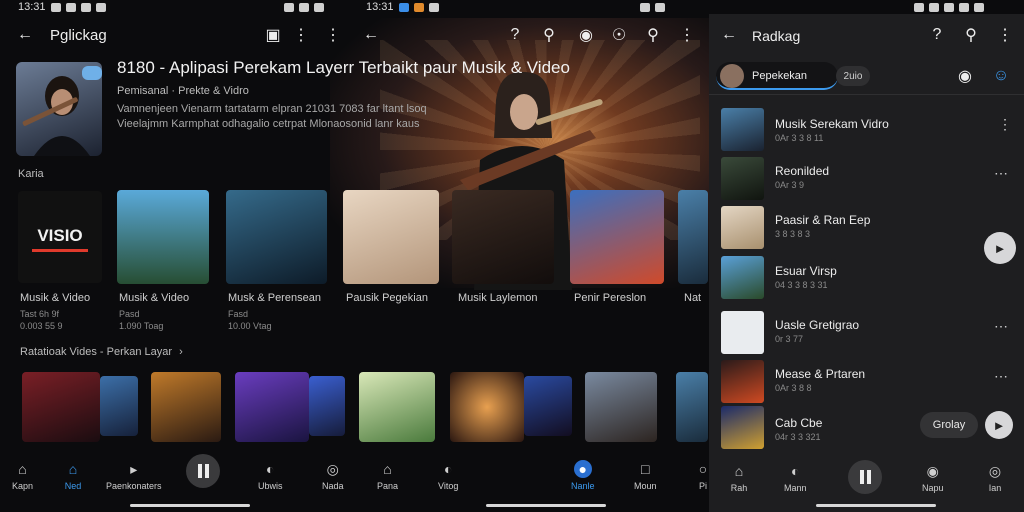 This screenshot has width=1024, height=512. What do you see at coordinates (619, 35) in the screenshot?
I see `notification-bell-icon: ☉` at bounding box center [619, 35].